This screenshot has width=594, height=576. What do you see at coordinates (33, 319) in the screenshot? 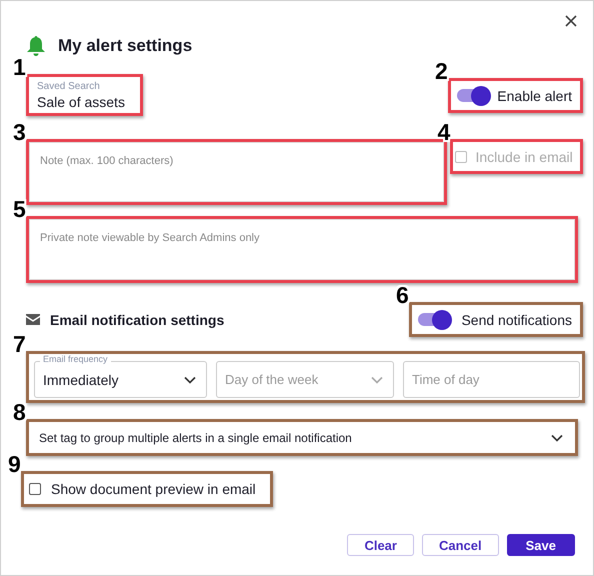
I see `envelope-icon` at bounding box center [33, 319].